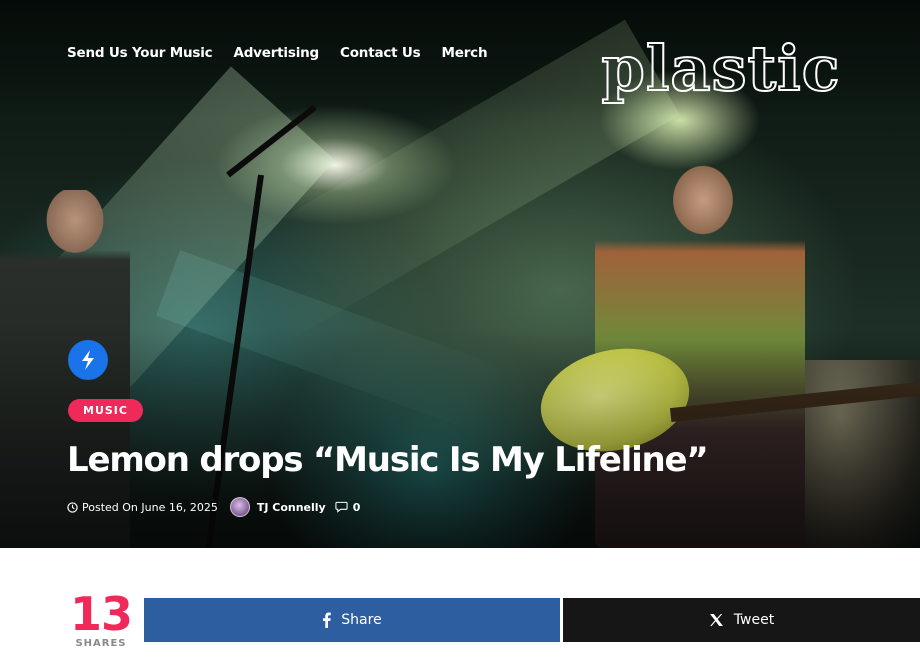 Image resolution: width=920 pixels, height=665 pixels. Describe the element at coordinates (754, 620) in the screenshot. I see `twitter-share-label: Tweet` at that location.